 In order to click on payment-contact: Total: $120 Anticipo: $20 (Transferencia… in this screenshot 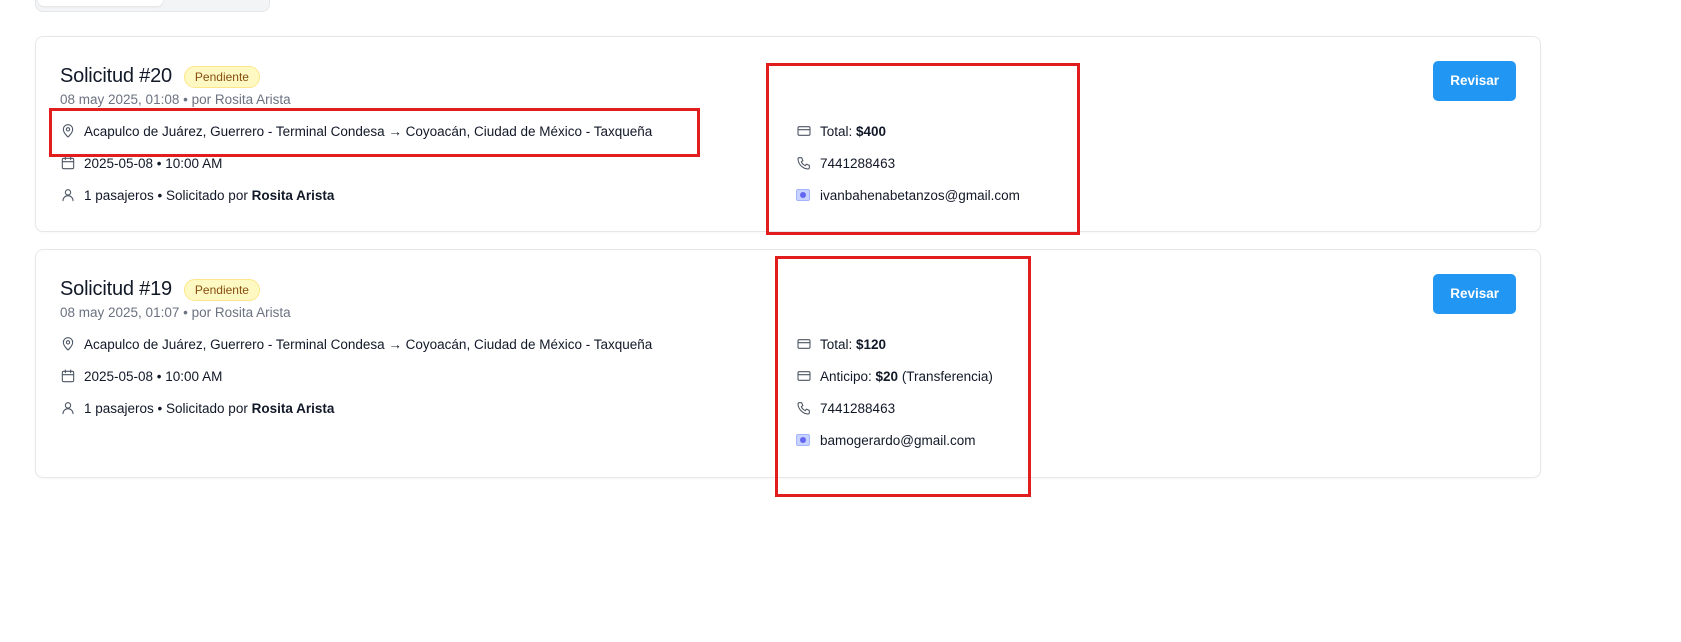, I will do `click(894, 398)`.